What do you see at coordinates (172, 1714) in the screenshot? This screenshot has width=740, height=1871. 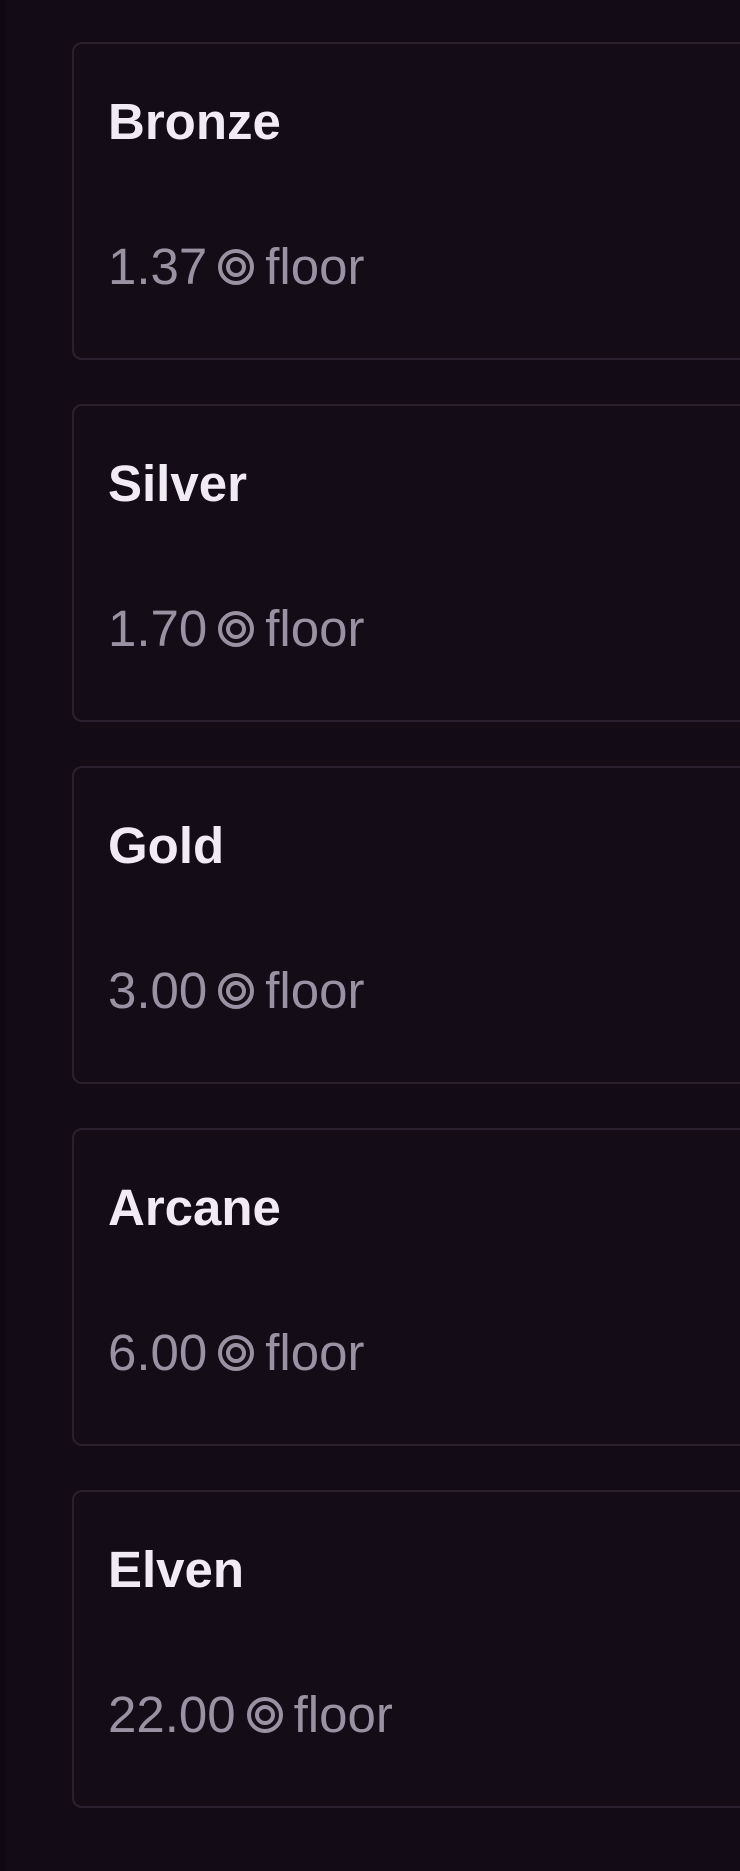 I see `floor-value: 22.00` at bounding box center [172, 1714].